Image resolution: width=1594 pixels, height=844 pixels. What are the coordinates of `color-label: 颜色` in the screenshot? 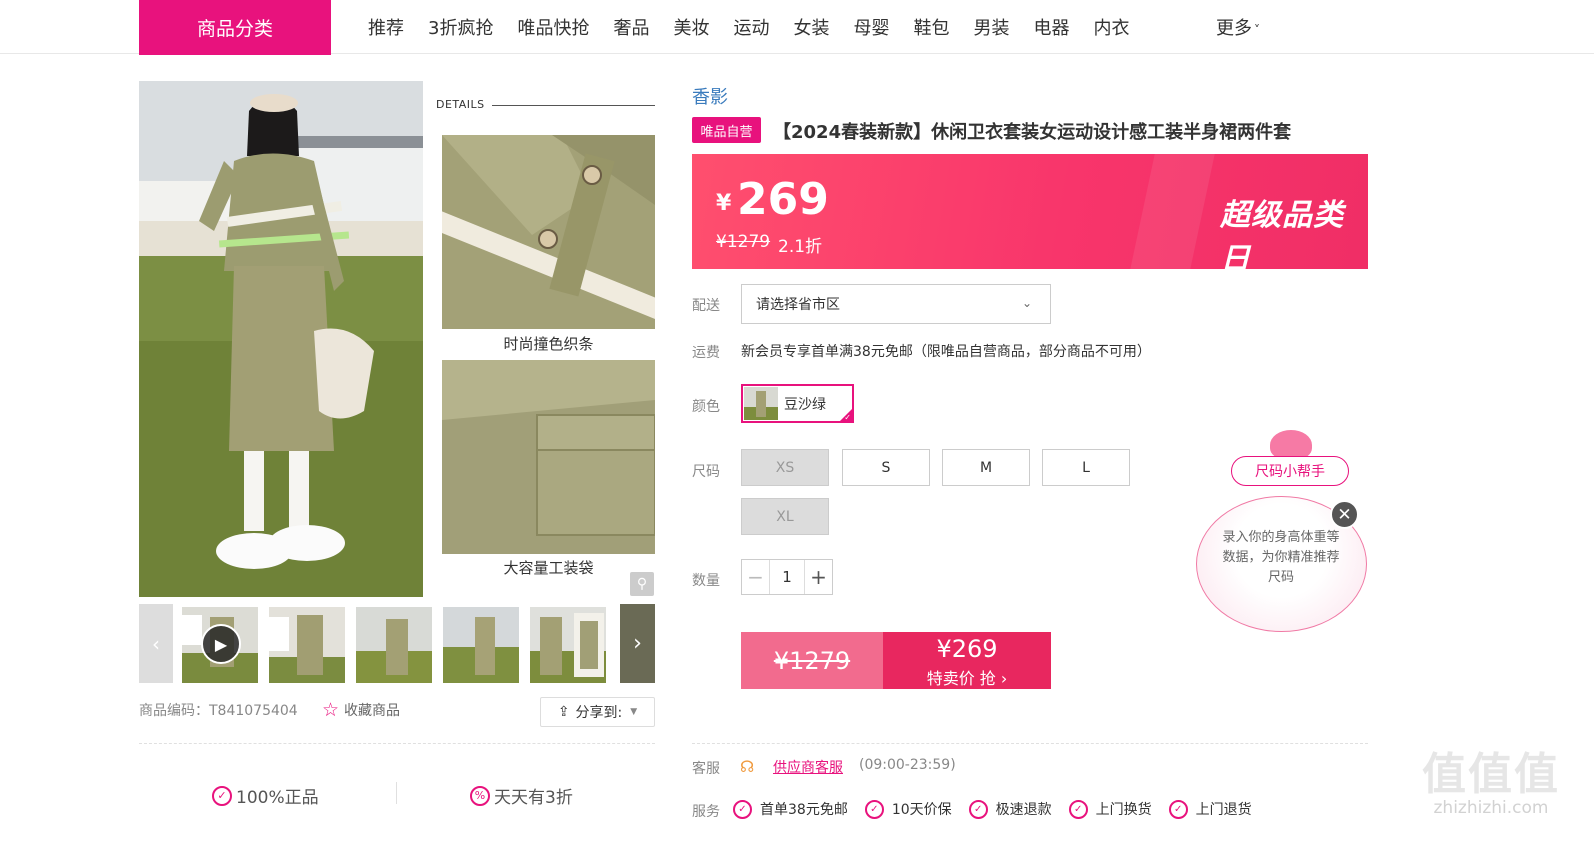 It's located at (706, 407).